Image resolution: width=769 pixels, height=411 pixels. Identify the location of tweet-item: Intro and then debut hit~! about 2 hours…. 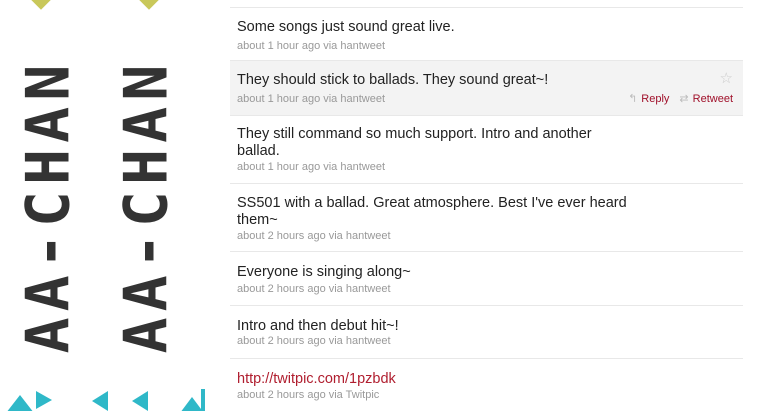
(486, 332).